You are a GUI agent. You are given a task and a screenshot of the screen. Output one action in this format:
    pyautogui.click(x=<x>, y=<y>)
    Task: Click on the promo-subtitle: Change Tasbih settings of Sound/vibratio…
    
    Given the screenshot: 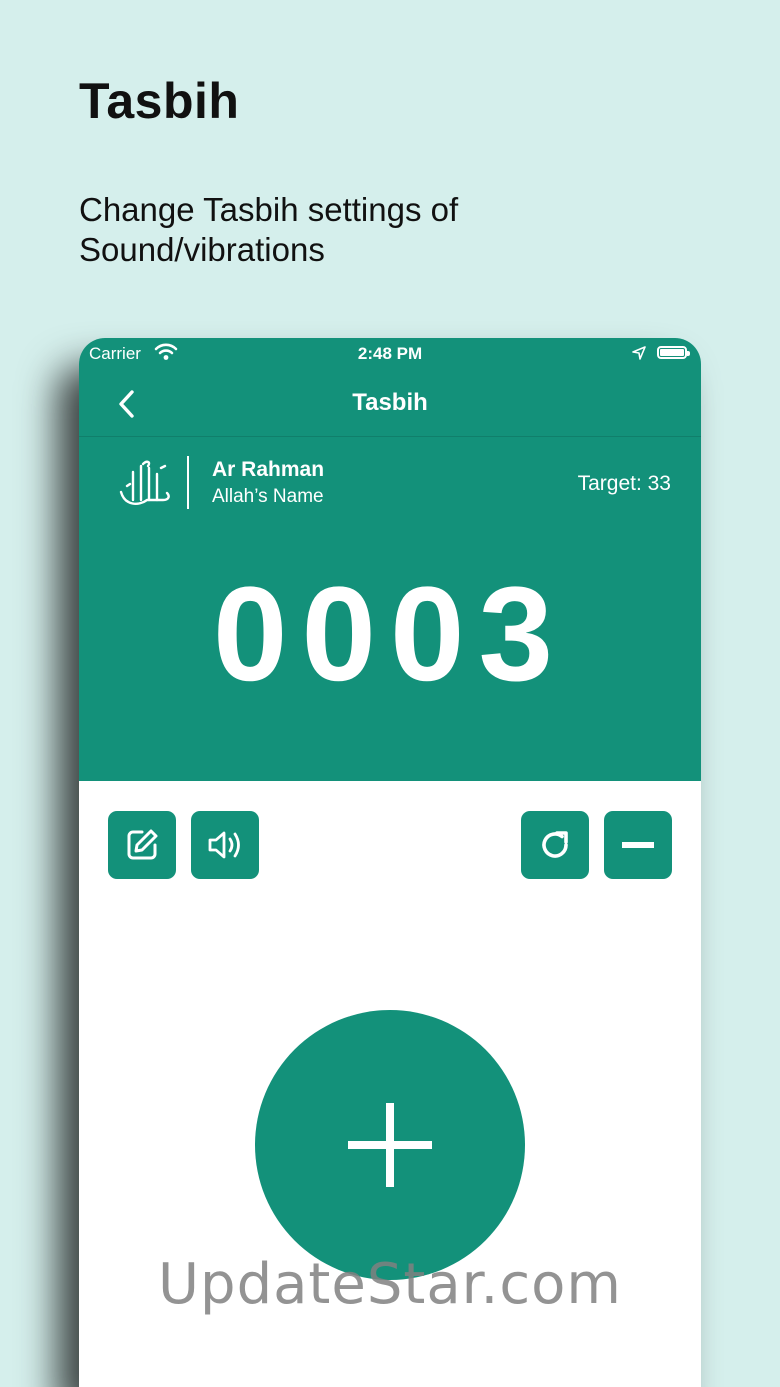 What is the action you would take?
    pyautogui.click(x=269, y=229)
    